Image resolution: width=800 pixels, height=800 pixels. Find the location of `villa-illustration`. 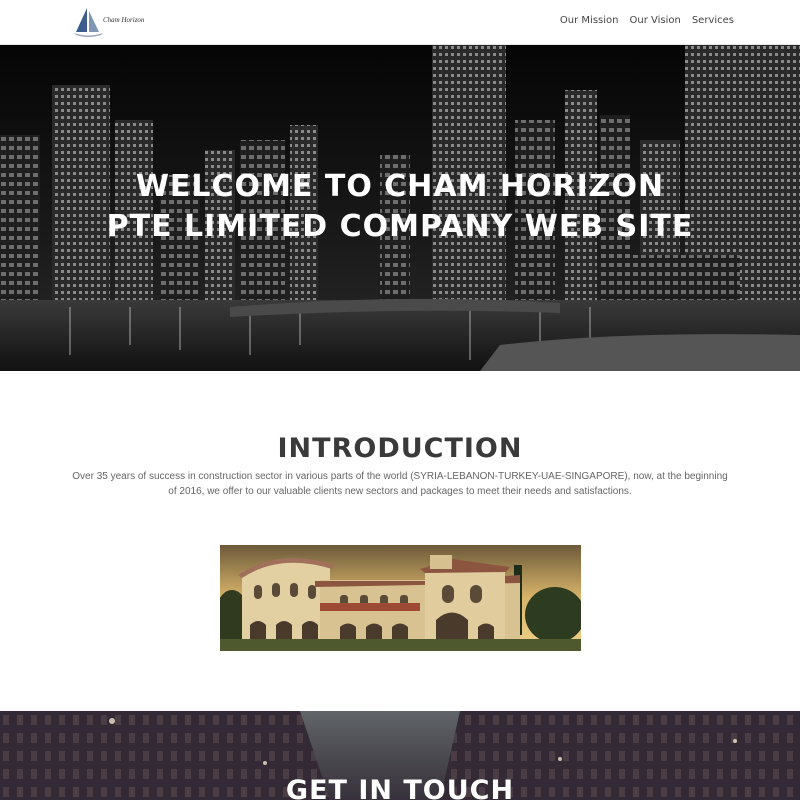

villa-illustration is located at coordinates (400, 598).